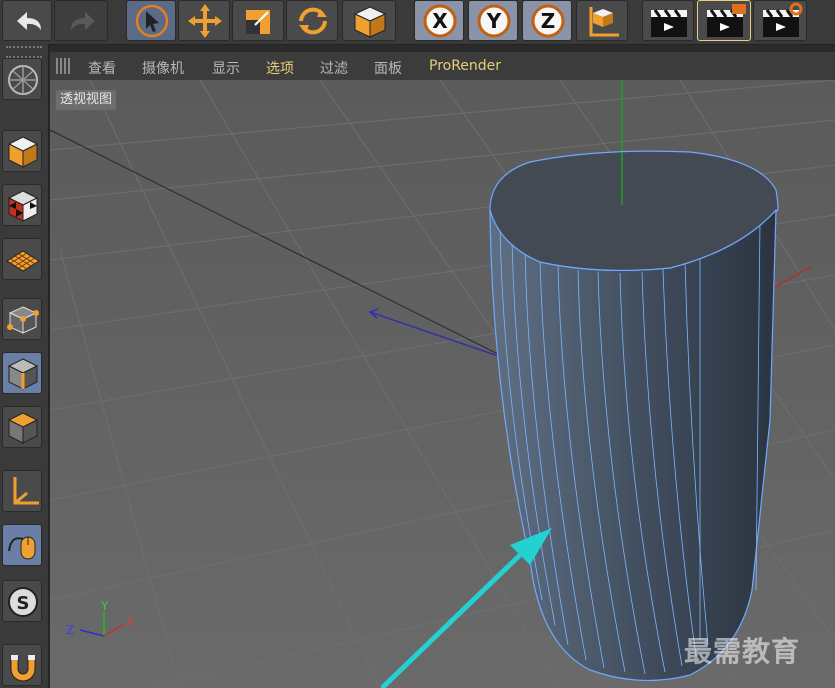  Describe the element at coordinates (70, 630) in the screenshot. I see `gizmo-z-label: Z` at that location.